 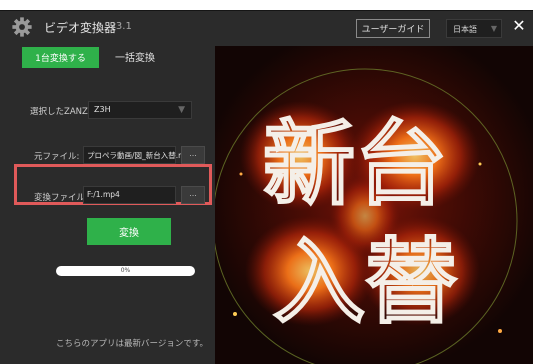 I want to click on language-select: 日本語 ▼, so click(x=474, y=28).